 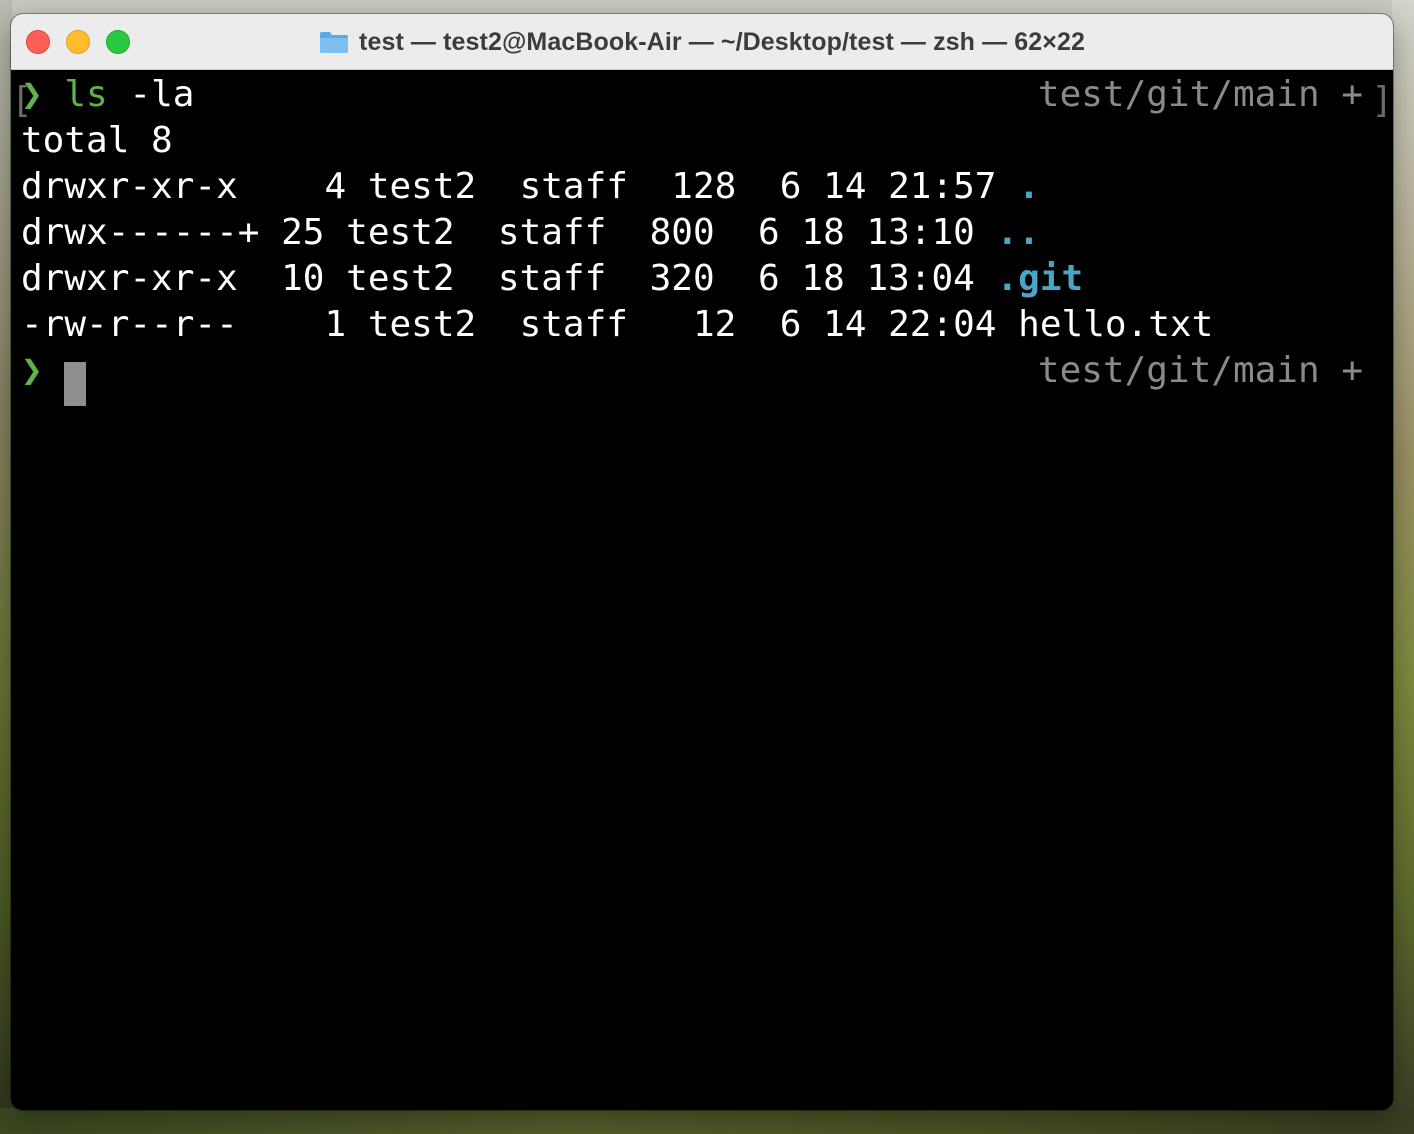 I want to click on dir-name: .., so click(x=1018, y=232).